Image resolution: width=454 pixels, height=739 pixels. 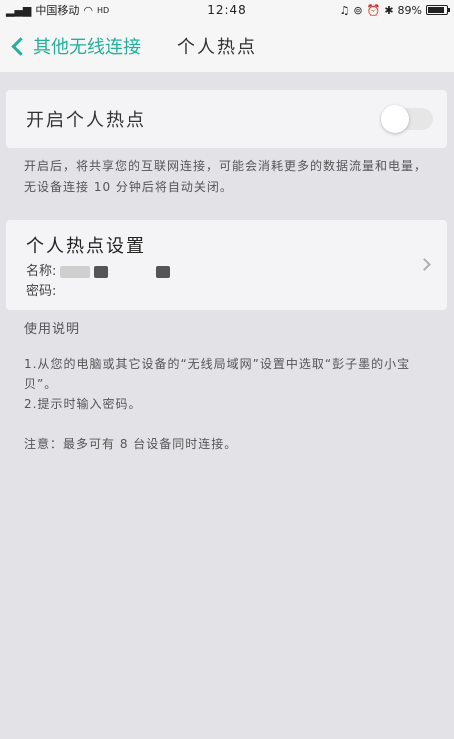 What do you see at coordinates (344, 10) in the screenshot?
I see `mute-icon: ♫` at bounding box center [344, 10].